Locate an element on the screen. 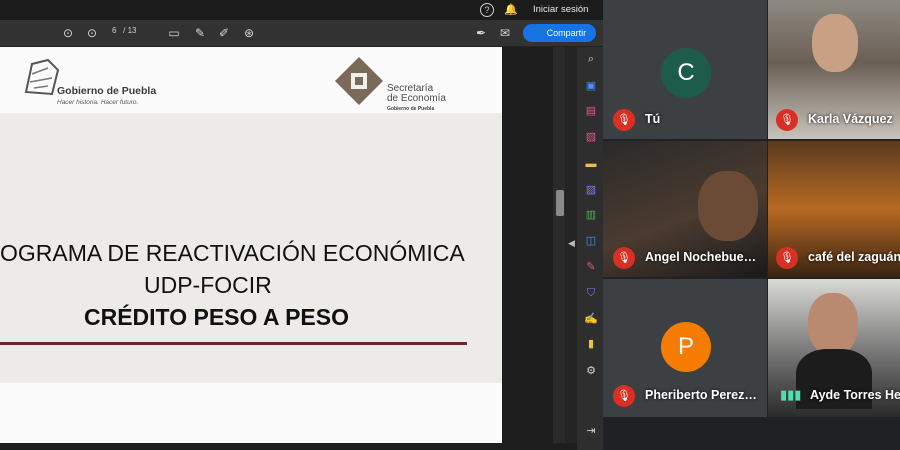  protect-icon: ⛉ is located at coordinates (591, 293).